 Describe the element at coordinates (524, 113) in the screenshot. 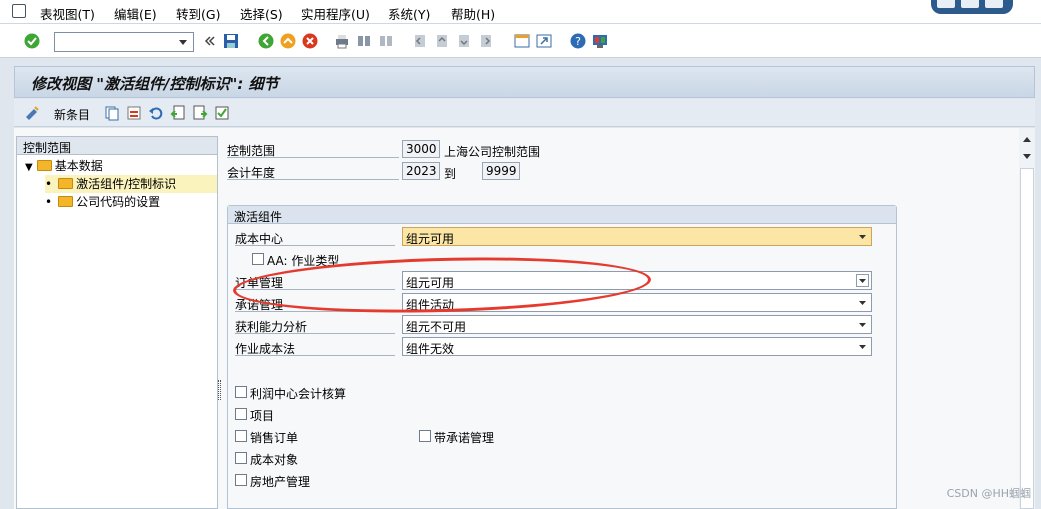

I see `application-toolbar: 新条目` at that location.